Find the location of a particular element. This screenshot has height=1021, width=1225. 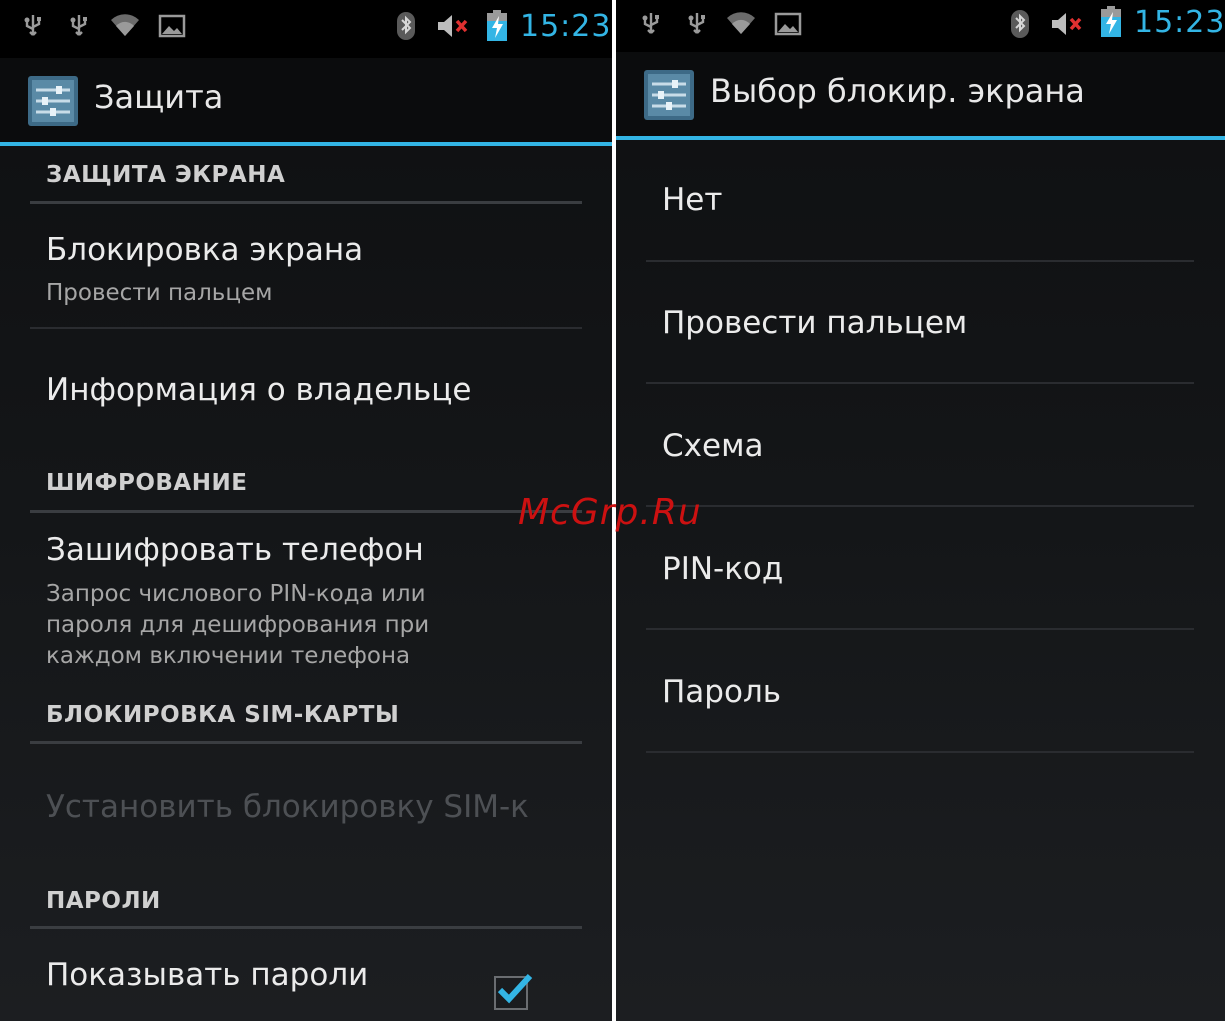

checkmark-icon is located at coordinates (515, 988).